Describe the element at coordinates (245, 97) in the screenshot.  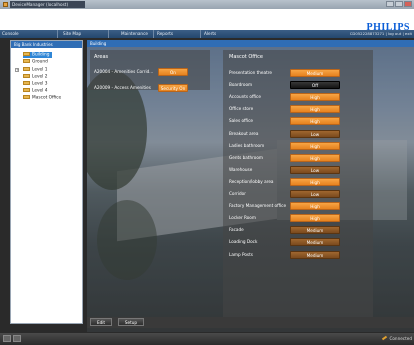
I see `office-row-label: Accounts office` at that location.